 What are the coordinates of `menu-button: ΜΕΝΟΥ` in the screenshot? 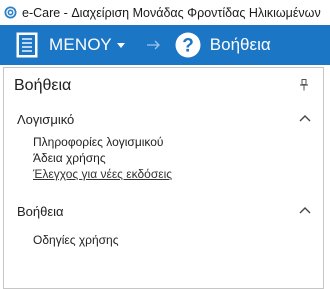 It's located at (66, 45).